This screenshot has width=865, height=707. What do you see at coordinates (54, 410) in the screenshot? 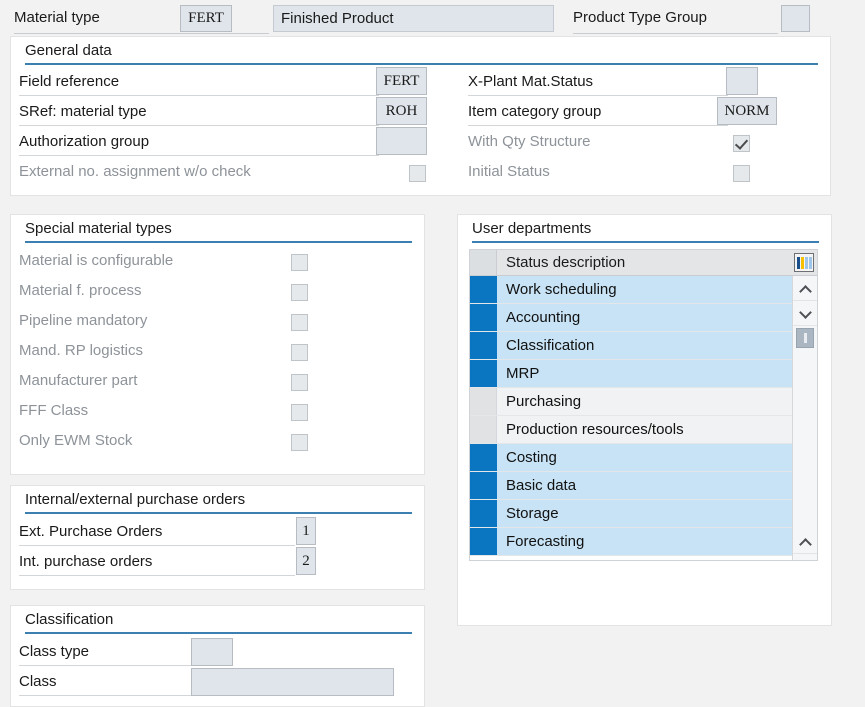
I see `fff-class-label: FFF Class` at bounding box center [54, 410].